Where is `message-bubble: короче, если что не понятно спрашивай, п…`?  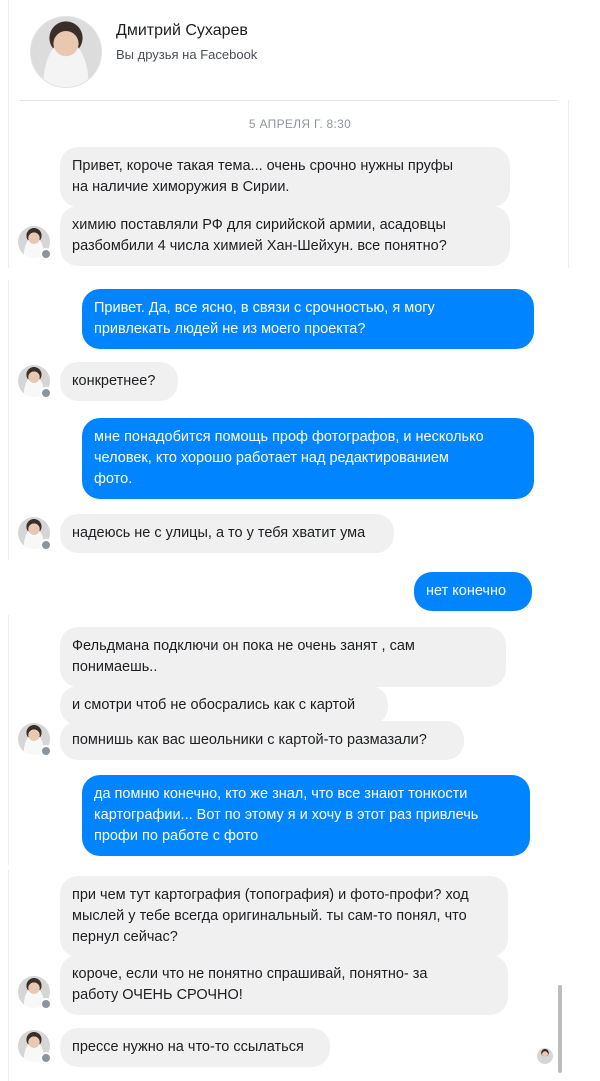
message-bubble: короче, если что не понятно спрашивай, п… is located at coordinates (284, 985).